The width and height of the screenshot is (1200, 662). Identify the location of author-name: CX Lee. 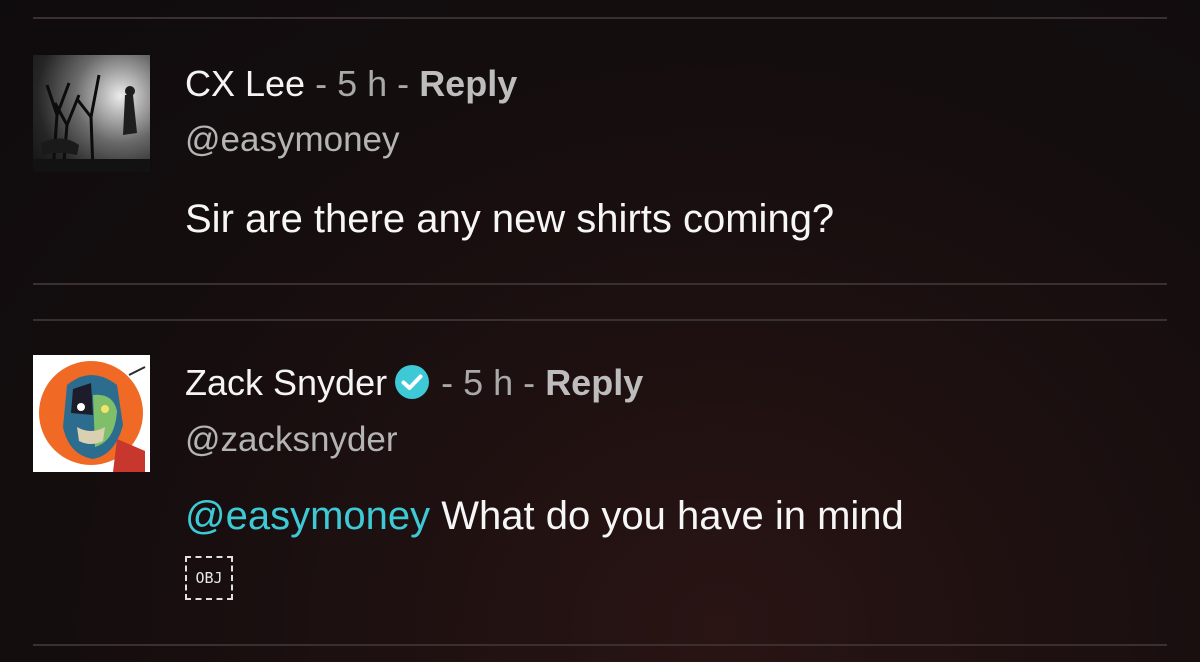
(245, 83).